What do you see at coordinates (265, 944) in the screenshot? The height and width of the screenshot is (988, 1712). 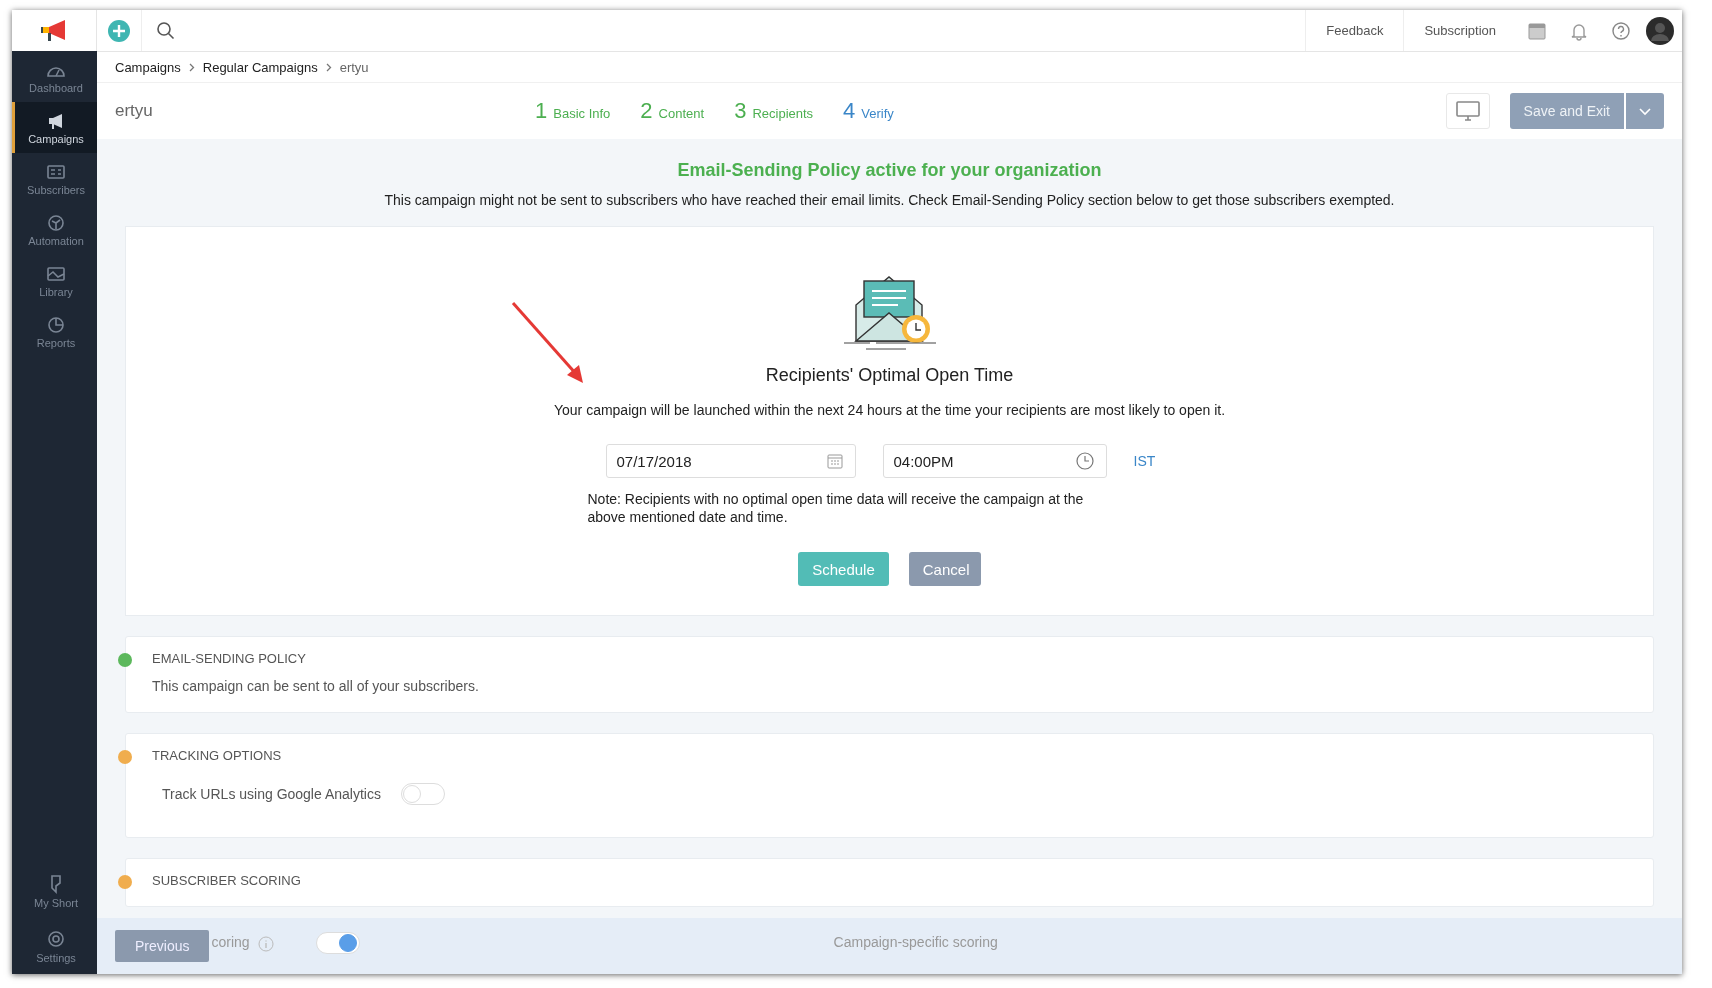 I see `info-icon` at bounding box center [265, 944].